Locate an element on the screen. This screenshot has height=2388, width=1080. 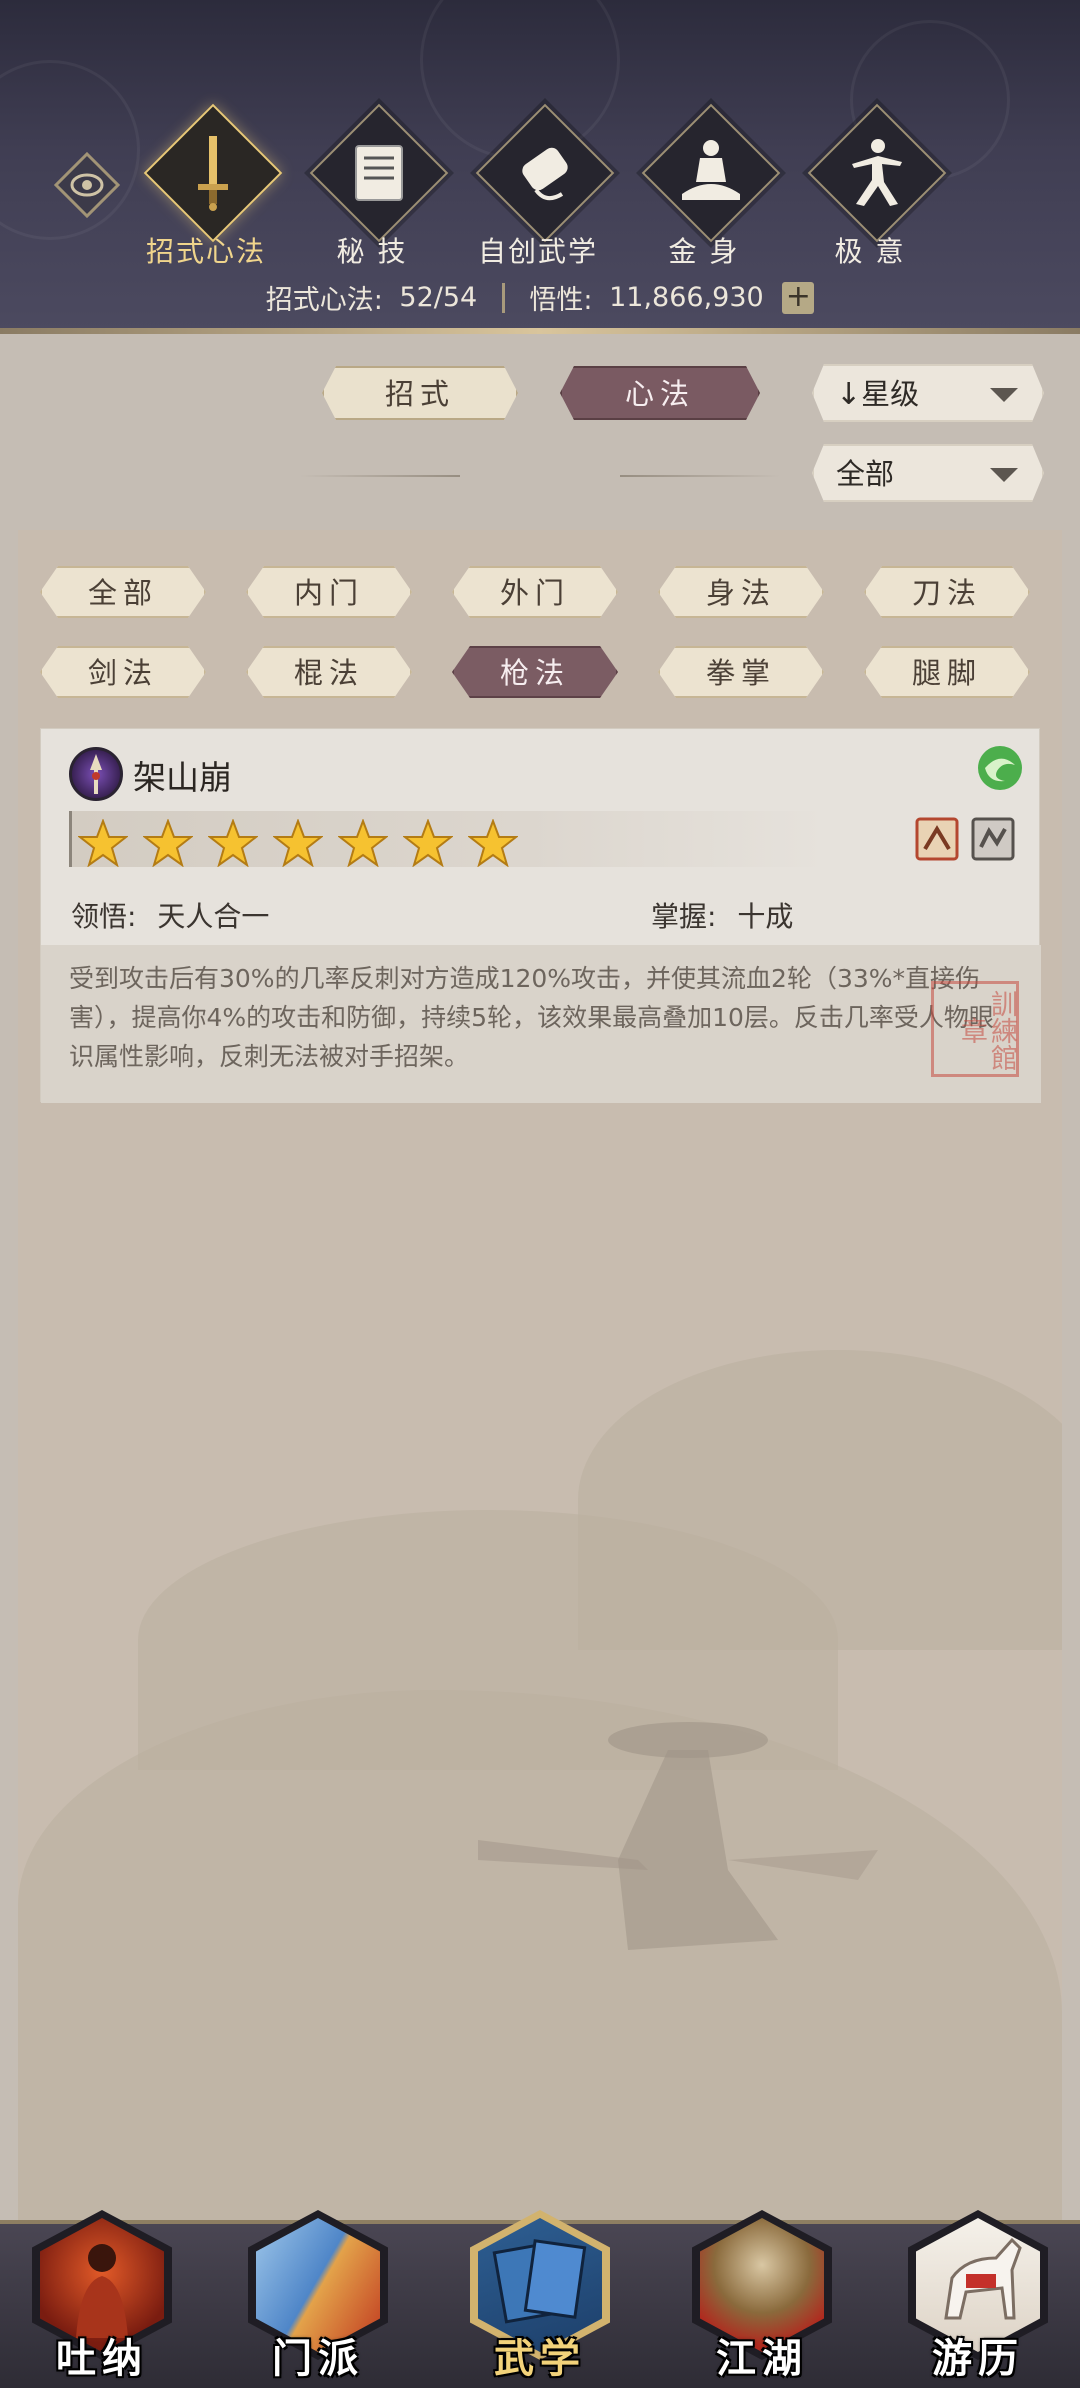
collection-label: 招式心法: is located at coordinates (324, 300).